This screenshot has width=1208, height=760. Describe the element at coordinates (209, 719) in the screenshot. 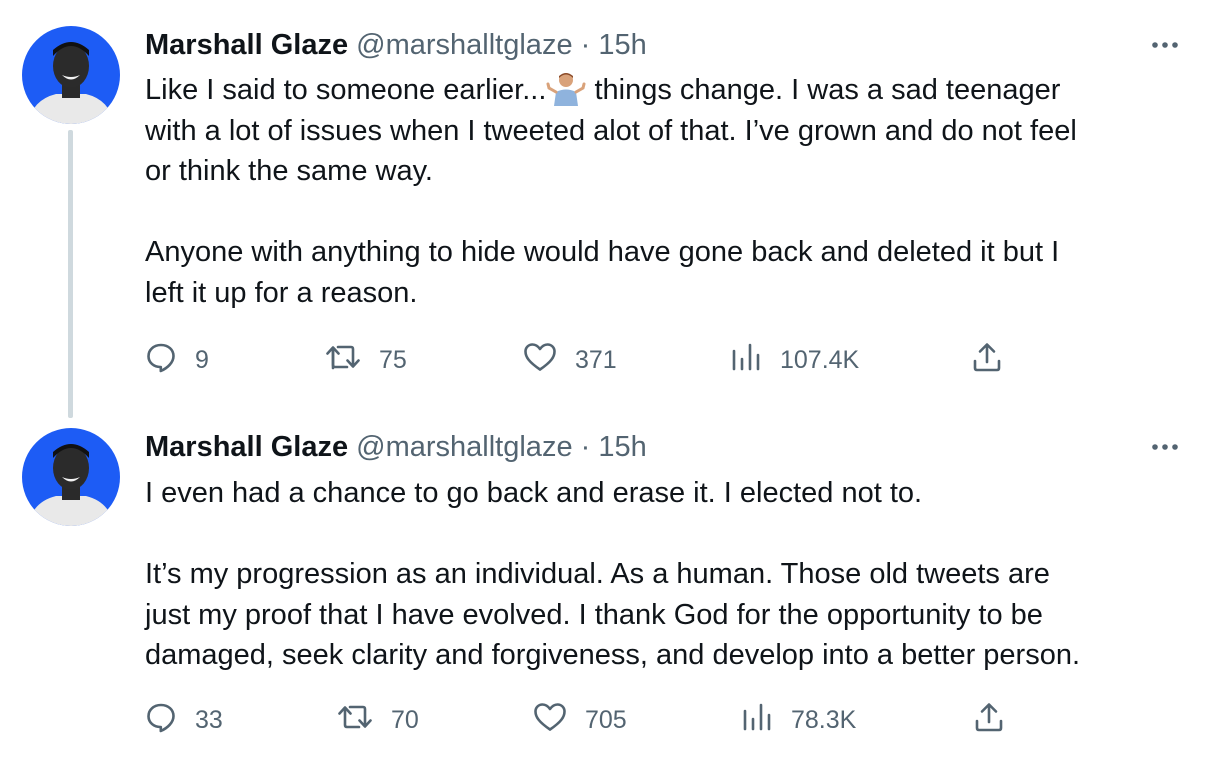

I see `reply-count: 33` at that location.